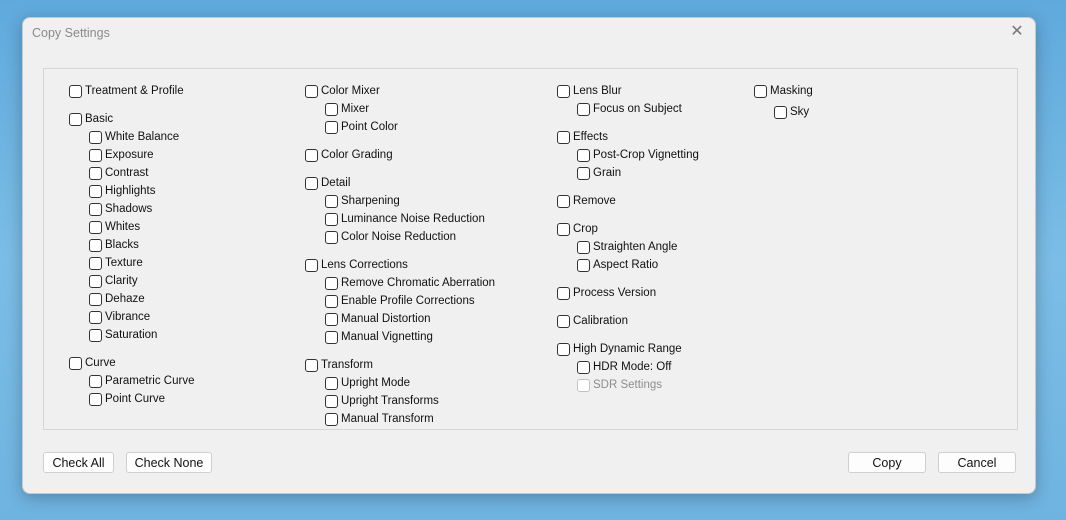 The width and height of the screenshot is (1066, 520). Describe the element at coordinates (113, 281) in the screenshot. I see `checkbox-clarity: Clarity` at that location.